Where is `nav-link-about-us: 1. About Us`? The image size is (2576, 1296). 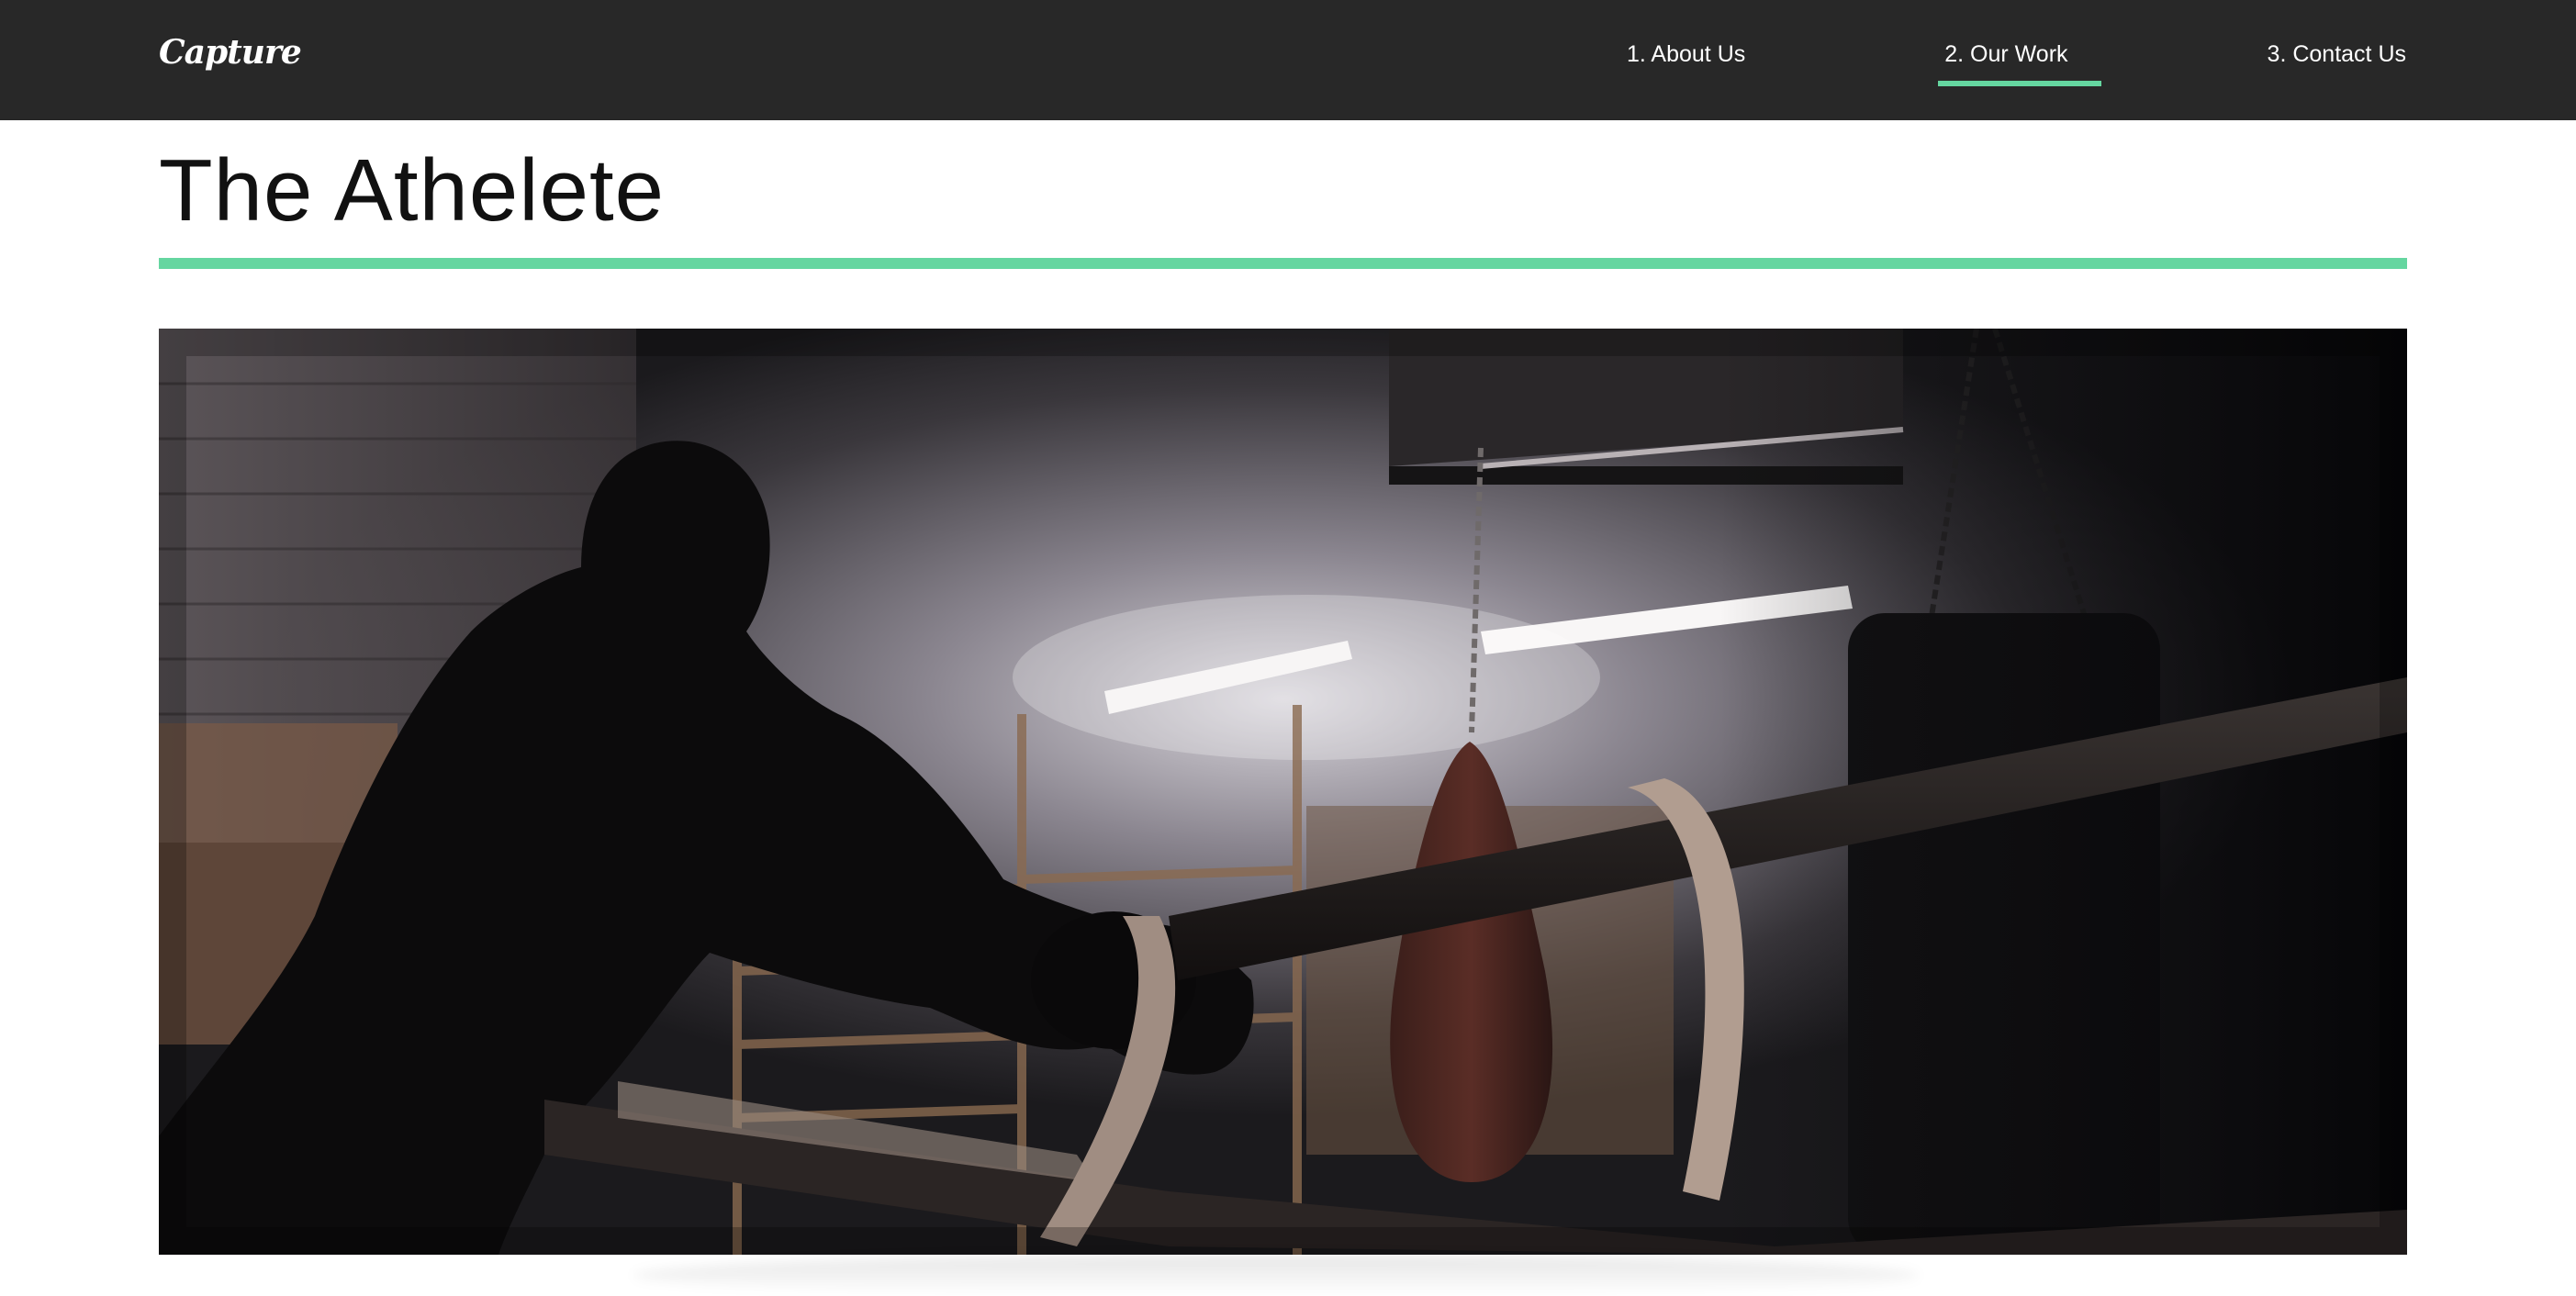 nav-link-about-us: 1. About Us is located at coordinates (1686, 34).